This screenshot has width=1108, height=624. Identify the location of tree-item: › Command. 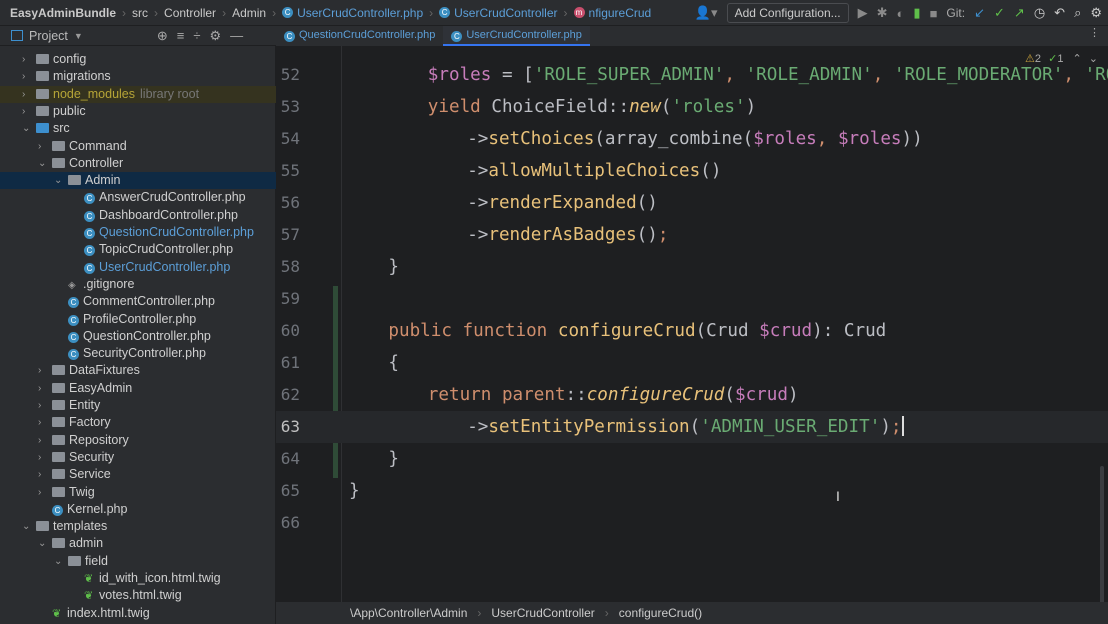
(138, 146).